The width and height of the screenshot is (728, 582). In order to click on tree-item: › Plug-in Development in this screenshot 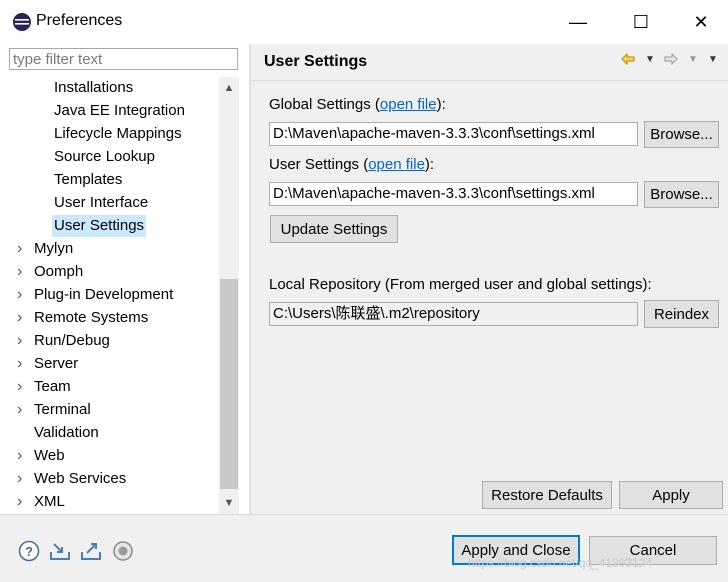, I will do `click(114, 295)`.